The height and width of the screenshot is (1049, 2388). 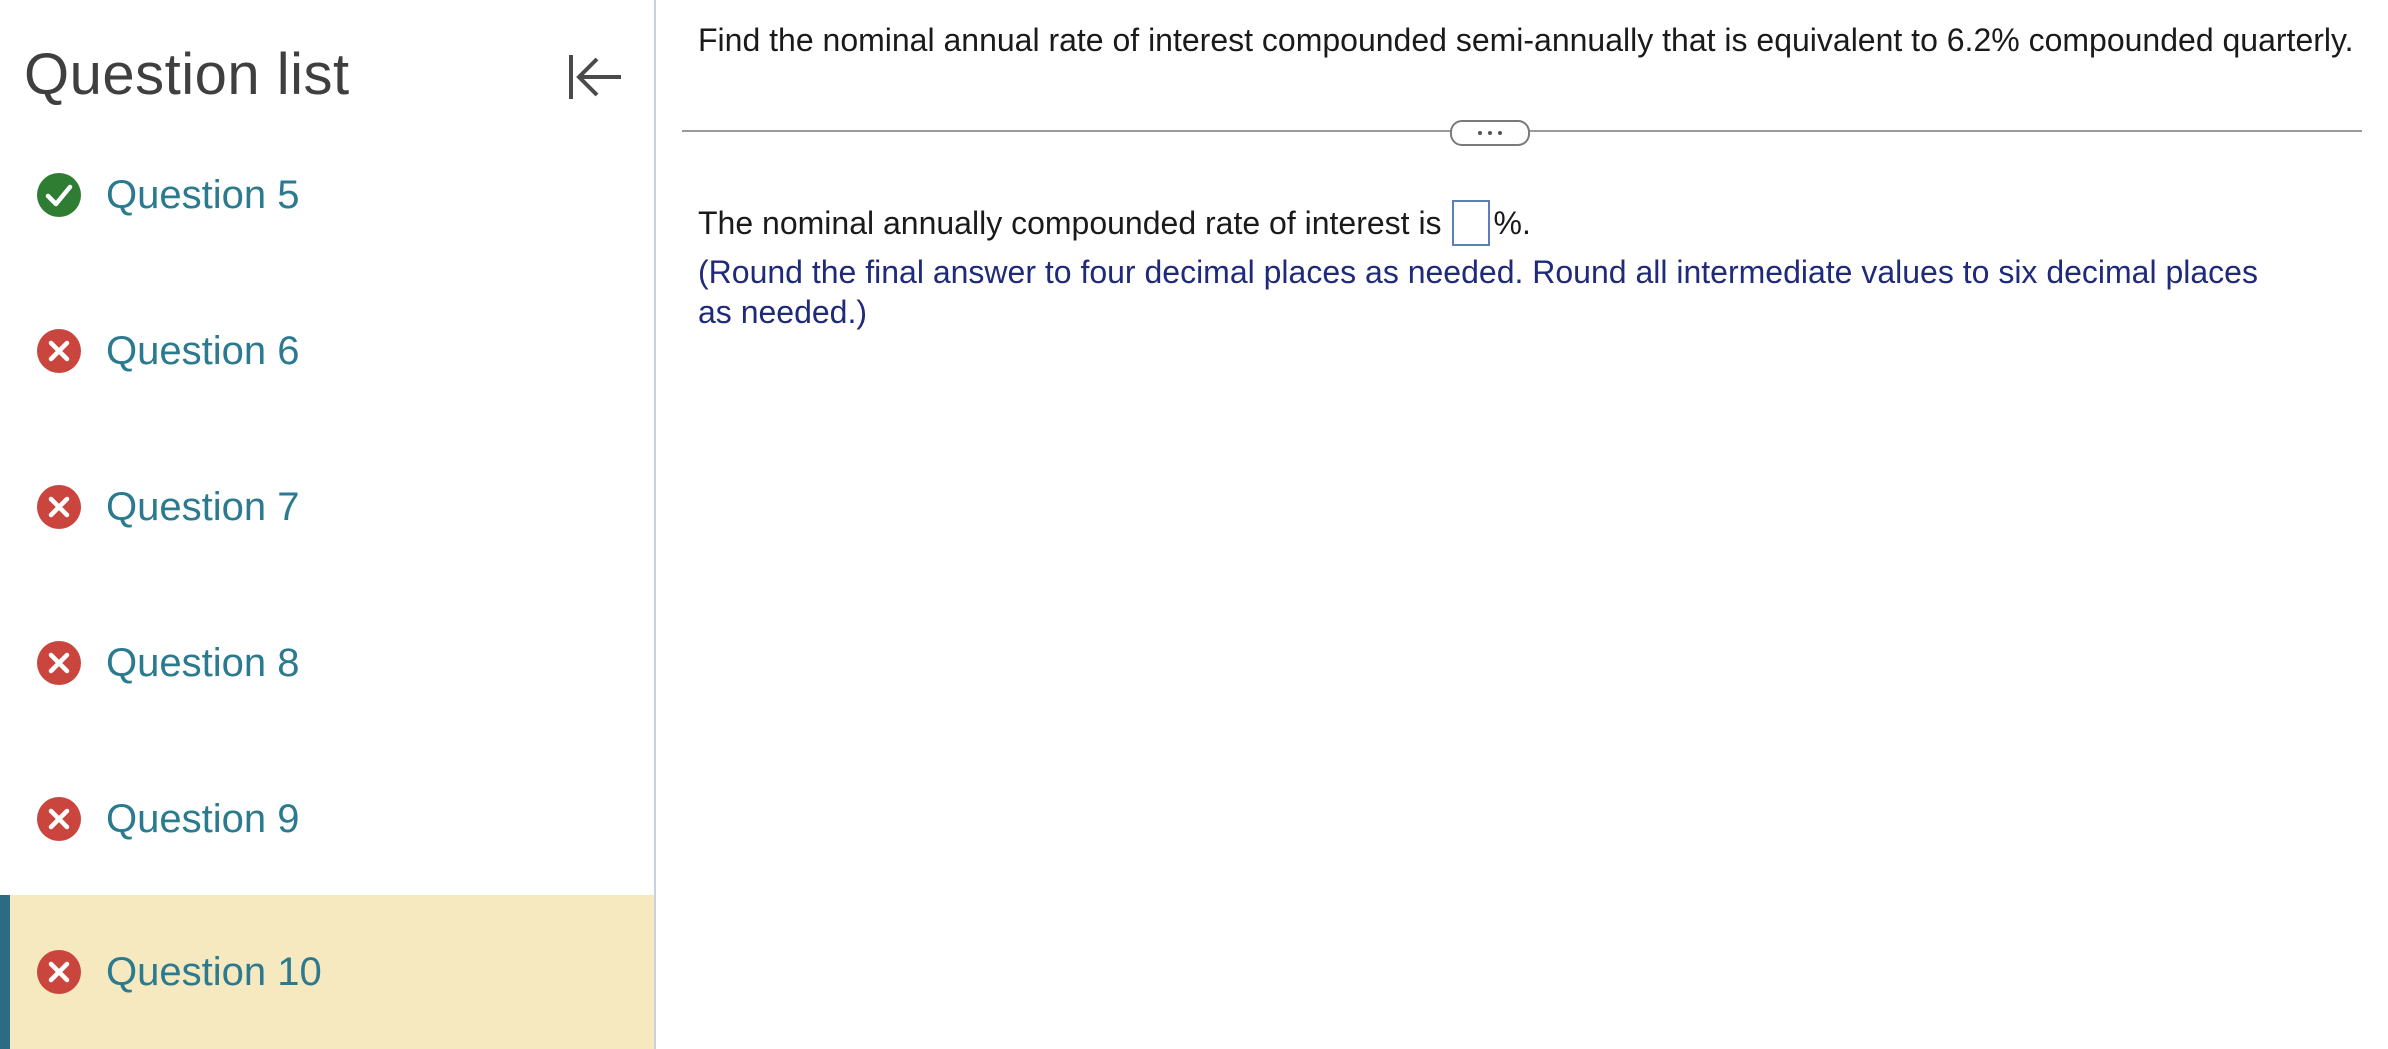 I want to click on collapse-left-icon, so click(x=595, y=77).